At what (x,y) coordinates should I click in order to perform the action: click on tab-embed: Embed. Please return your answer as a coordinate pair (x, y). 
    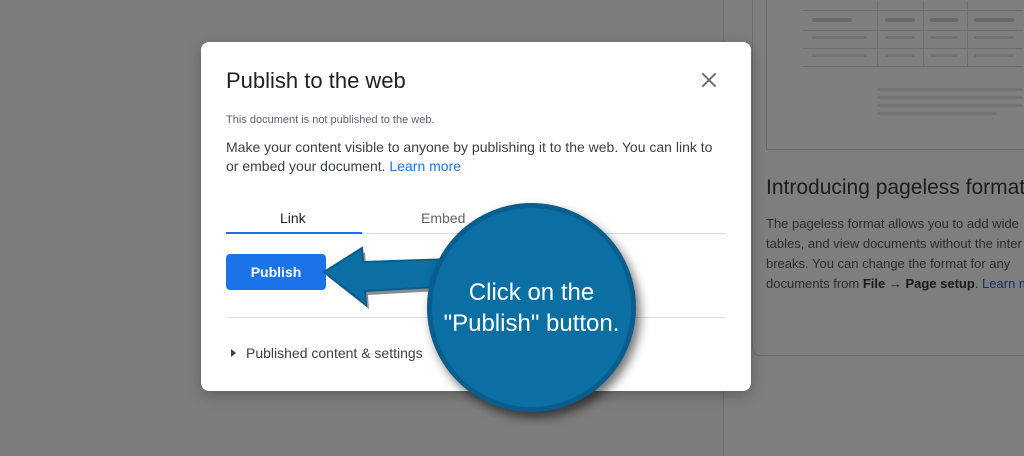
    Looking at the image, I should click on (443, 218).